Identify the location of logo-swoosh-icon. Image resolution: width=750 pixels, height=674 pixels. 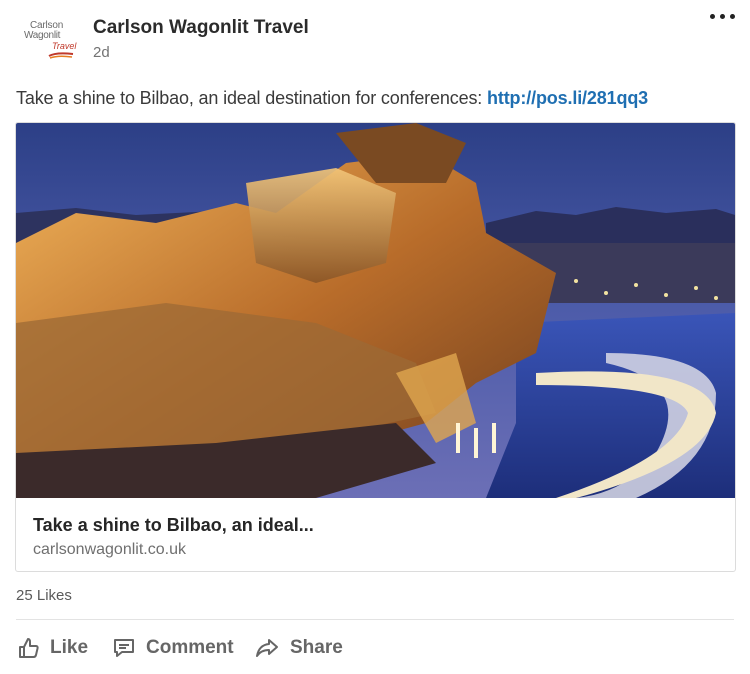
(61, 55).